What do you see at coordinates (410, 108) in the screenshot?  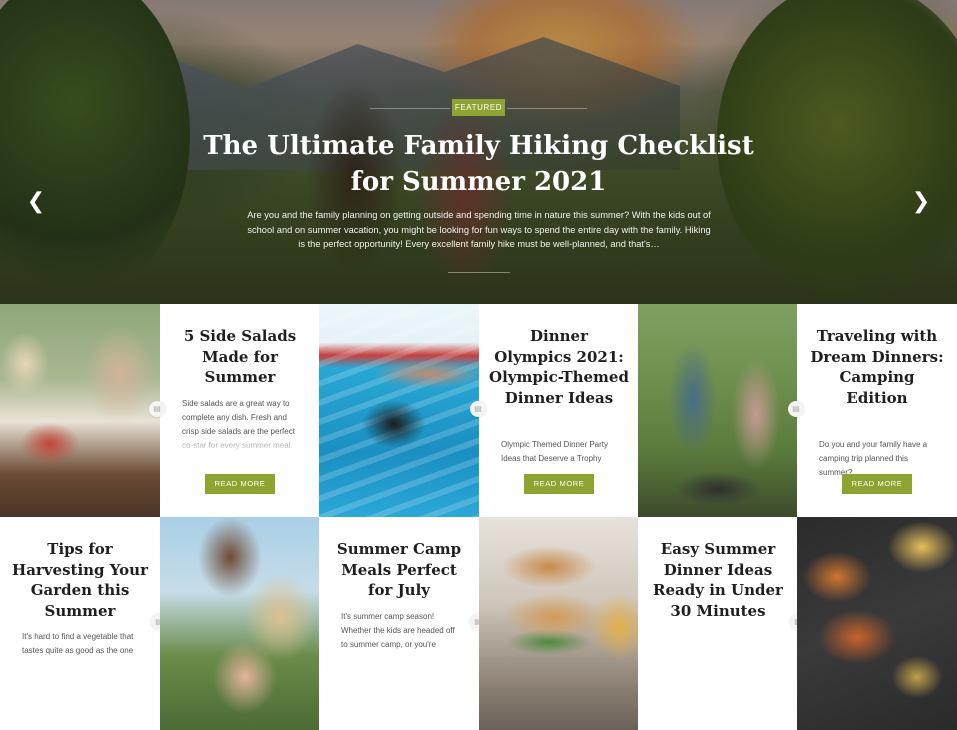 I see `badge-line-left` at bounding box center [410, 108].